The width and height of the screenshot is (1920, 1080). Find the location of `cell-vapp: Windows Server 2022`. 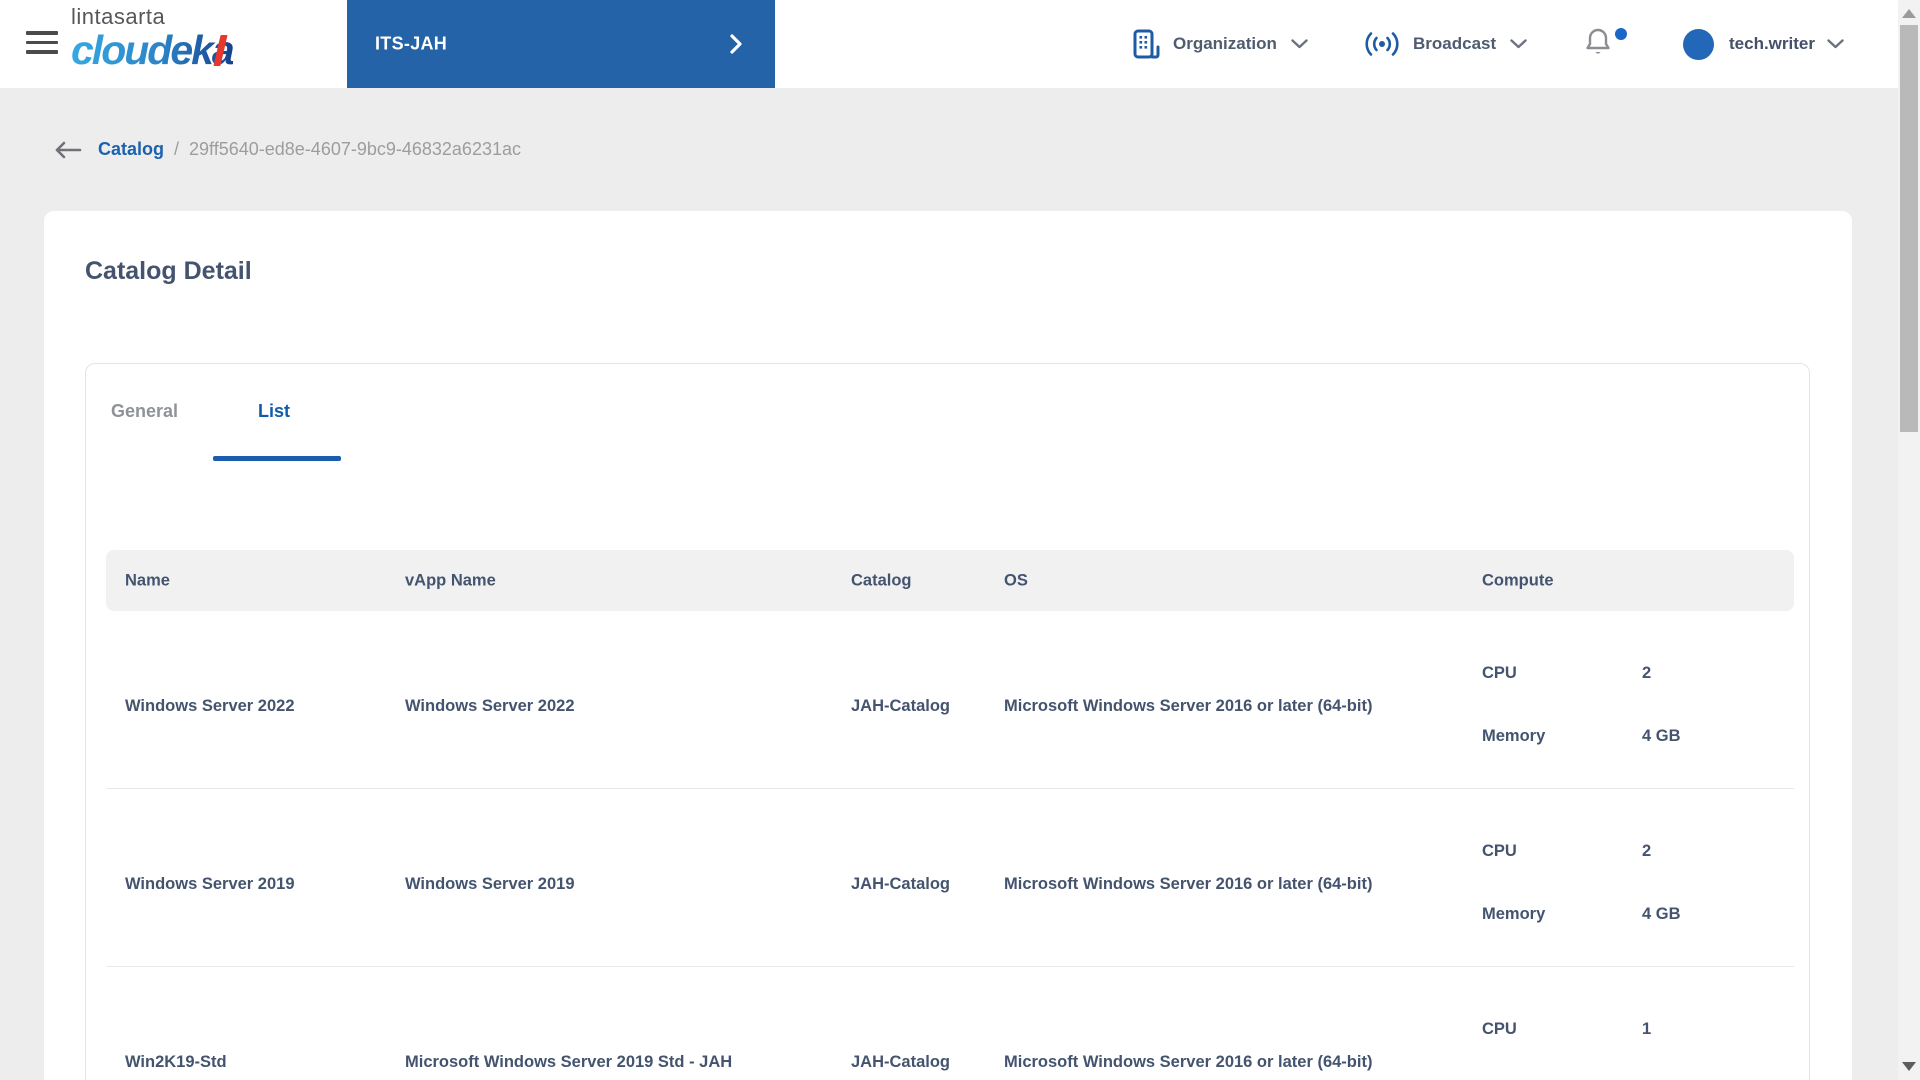

cell-vapp: Windows Server 2022 is located at coordinates (490, 706).